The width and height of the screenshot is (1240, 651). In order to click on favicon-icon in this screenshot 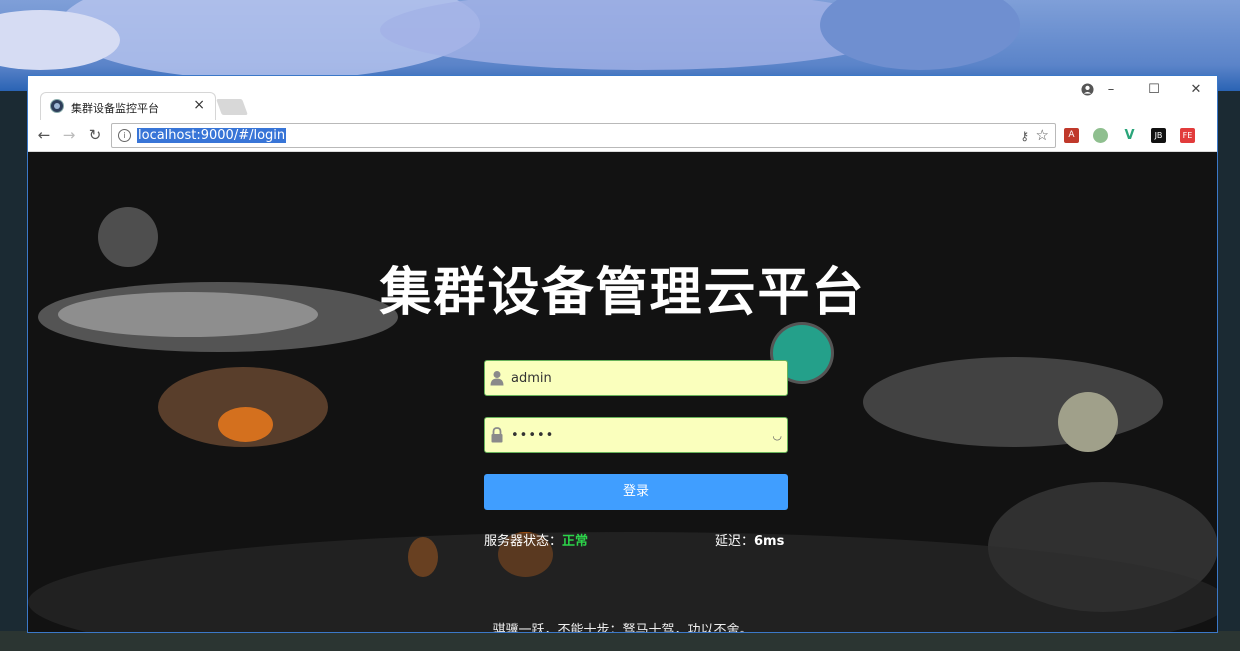, I will do `click(57, 106)`.